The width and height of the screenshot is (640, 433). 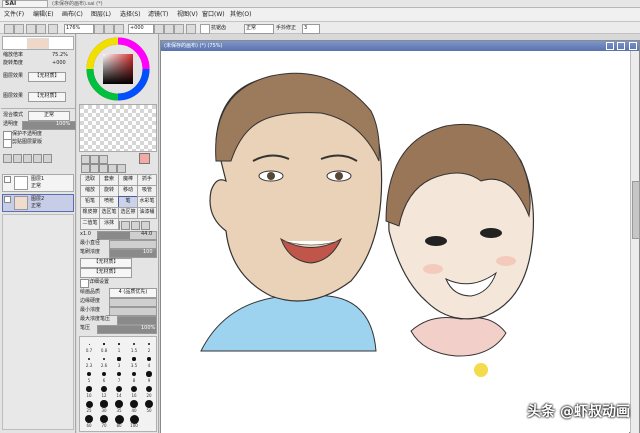 What do you see at coordinates (141, 29) in the screenshot?
I see `angle-field: +000` at bounding box center [141, 29].